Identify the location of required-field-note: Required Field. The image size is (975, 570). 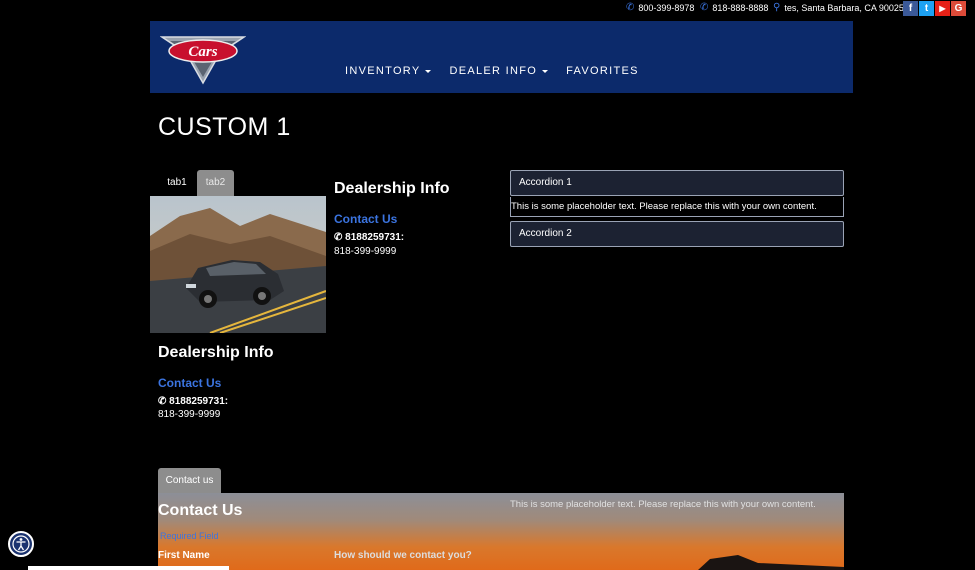
(189, 536).